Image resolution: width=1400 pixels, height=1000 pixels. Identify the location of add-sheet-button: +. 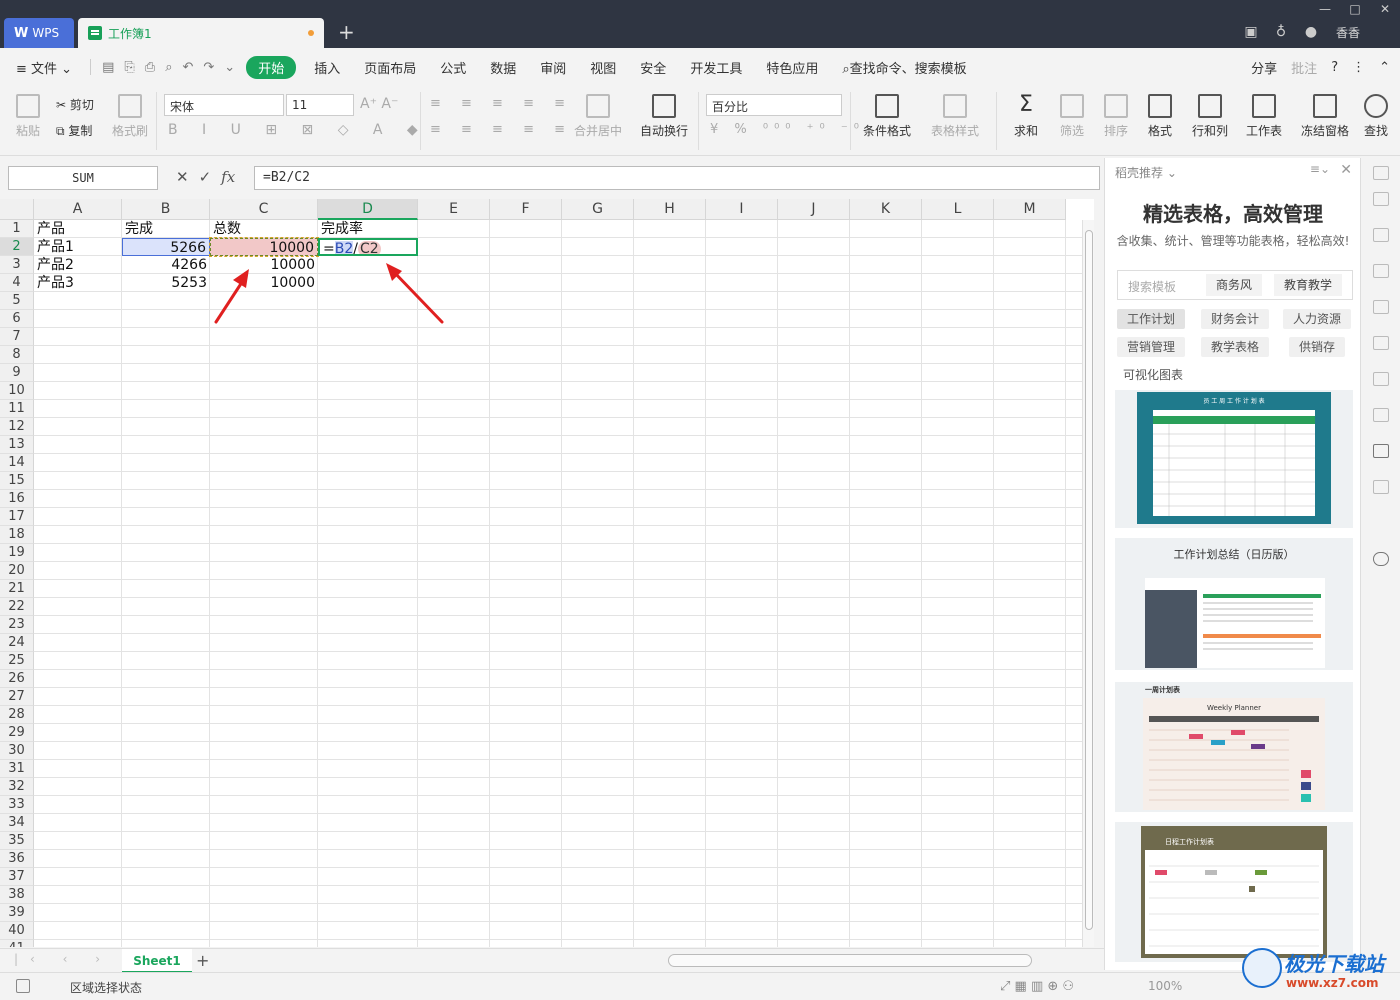
(202, 960).